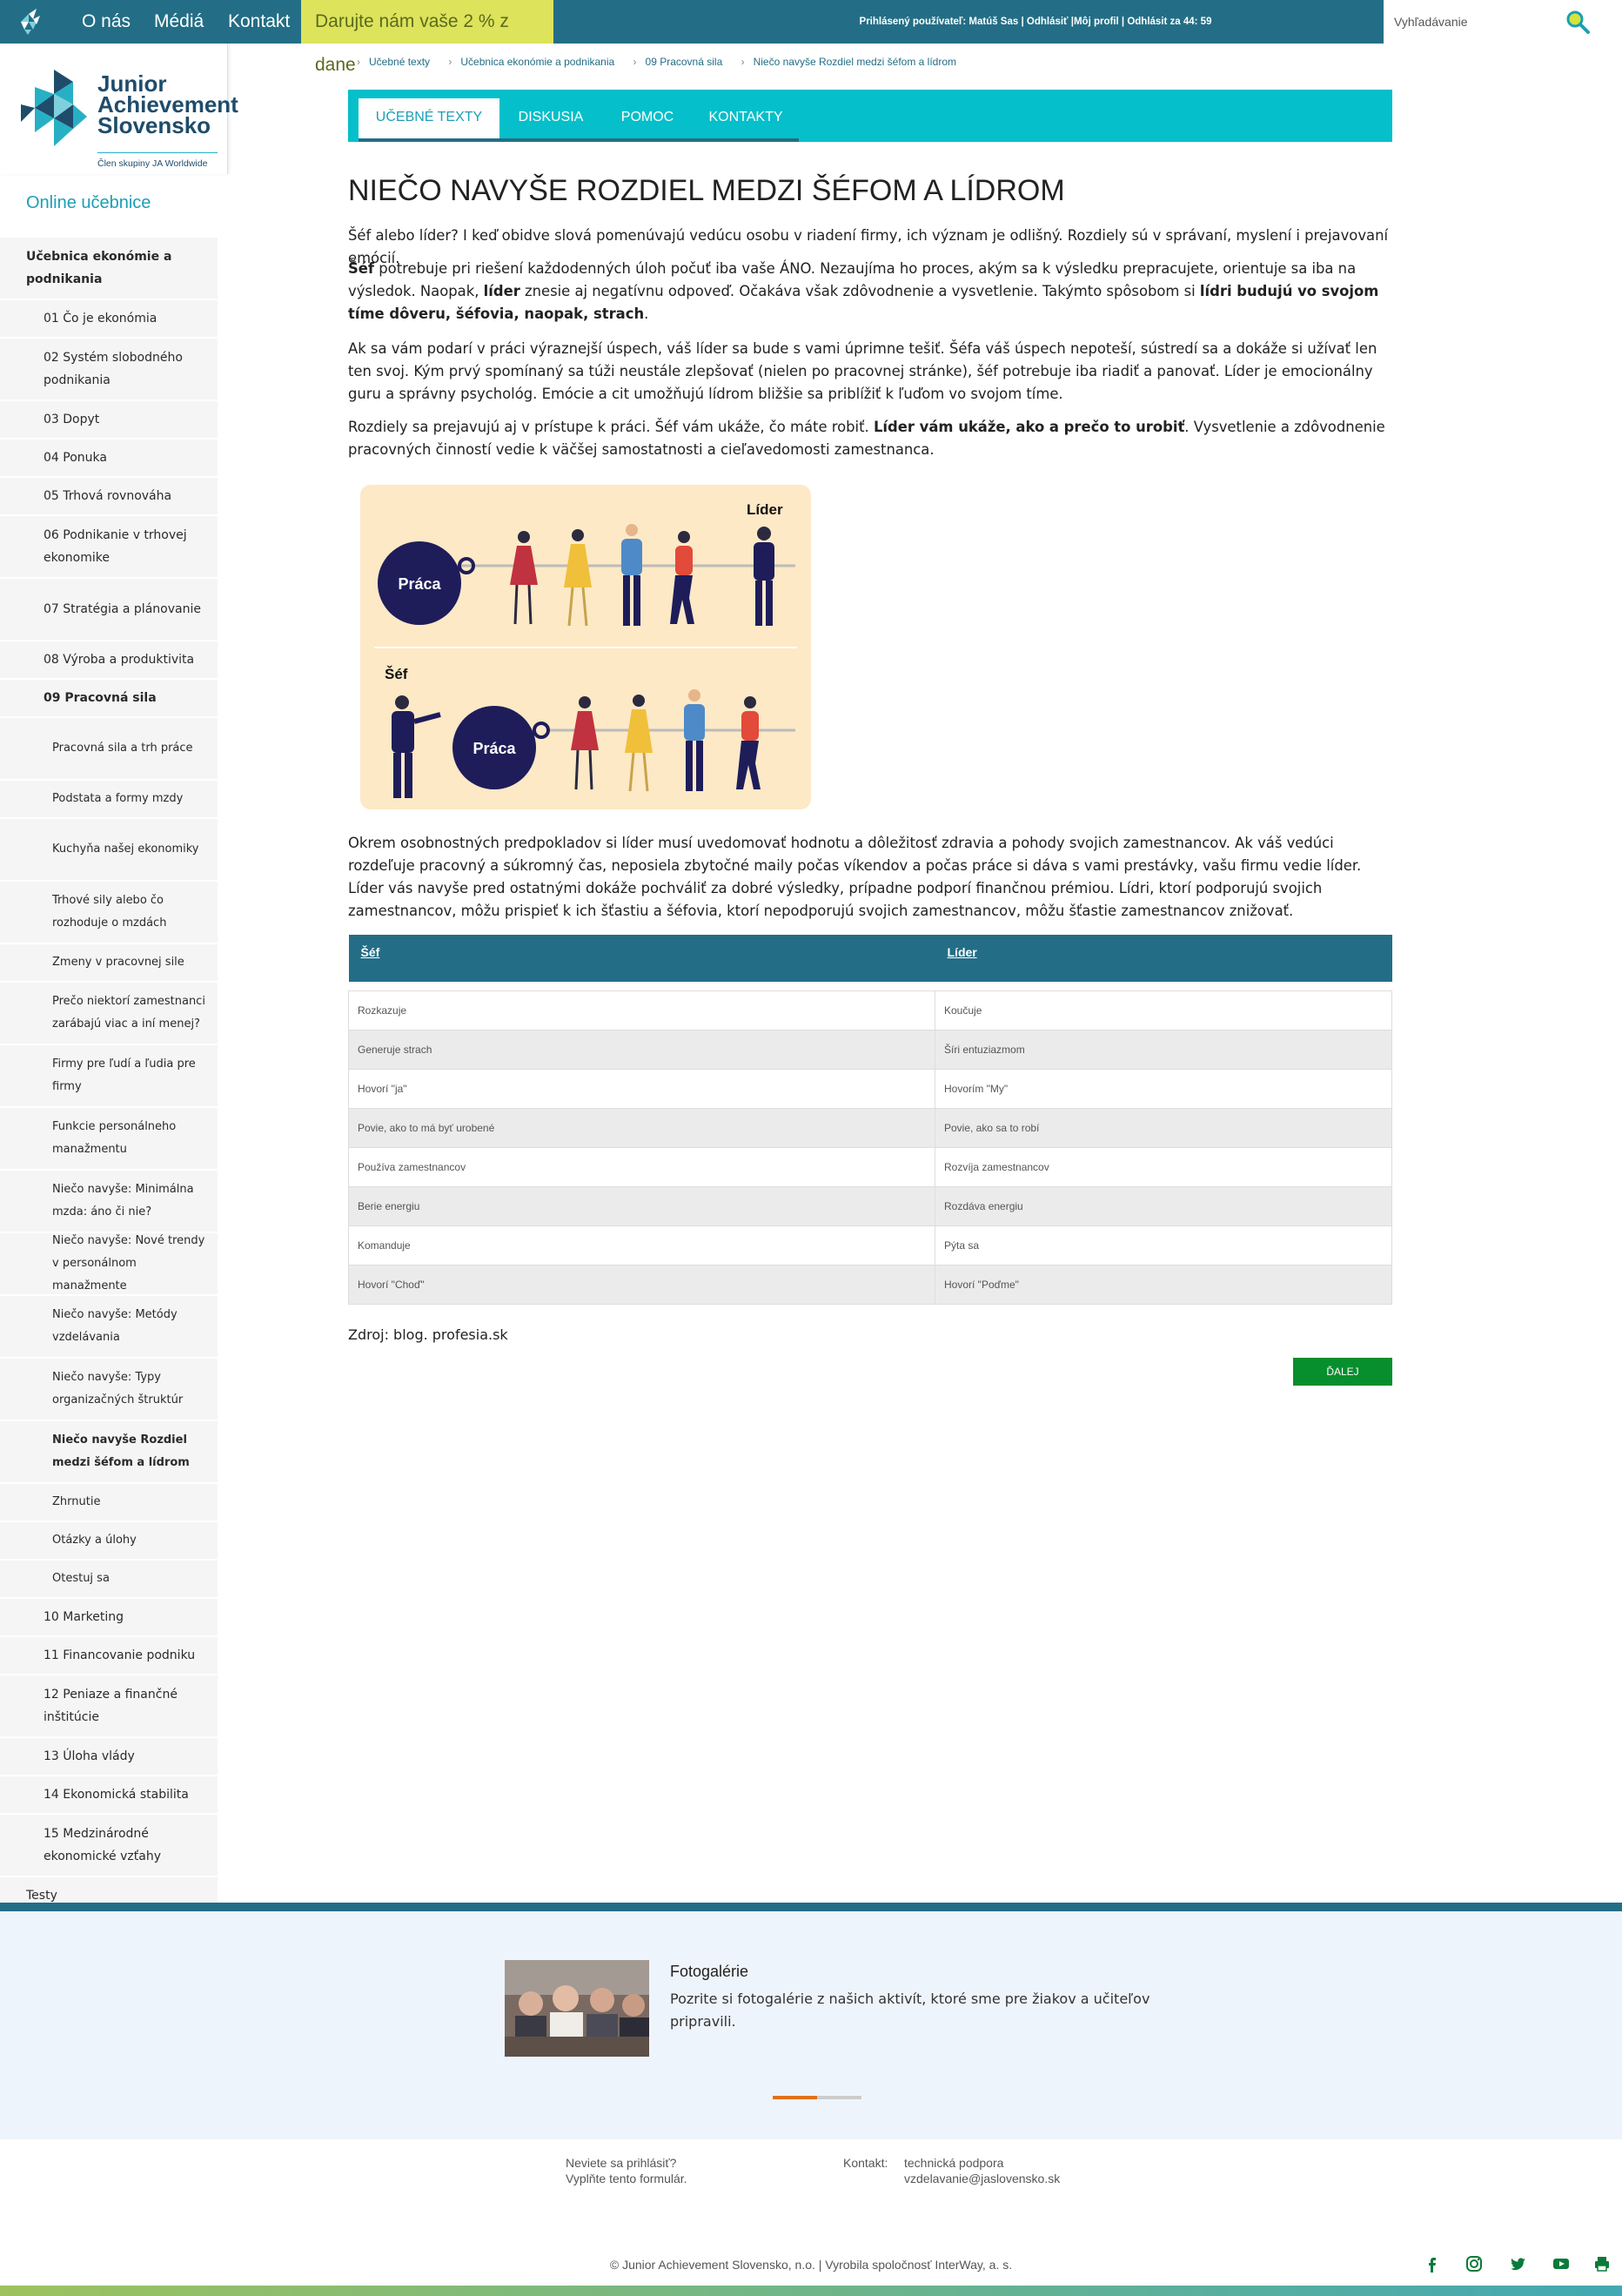 This screenshot has height=2296, width=1622. I want to click on tab-textbooks: UČEBNÉ TEXTY, so click(429, 120).